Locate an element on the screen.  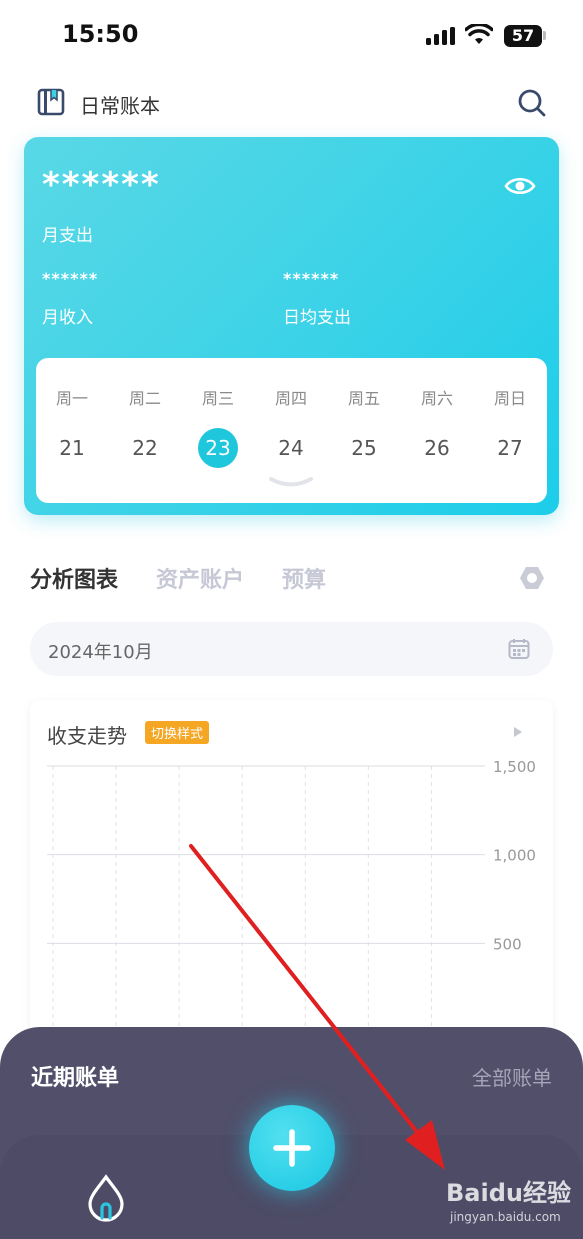
plus-icon is located at coordinates (292, 1148).